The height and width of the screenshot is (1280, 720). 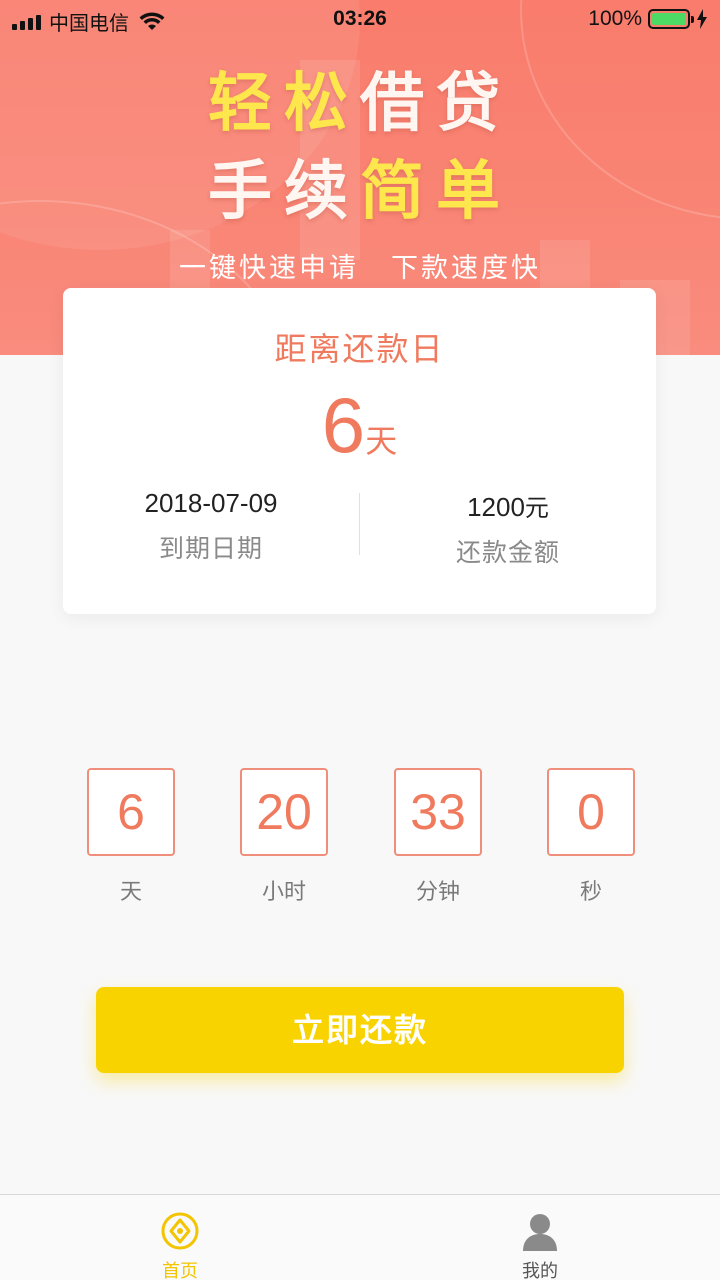 What do you see at coordinates (438, 812) in the screenshot?
I see `countdown-minutes: 33` at bounding box center [438, 812].